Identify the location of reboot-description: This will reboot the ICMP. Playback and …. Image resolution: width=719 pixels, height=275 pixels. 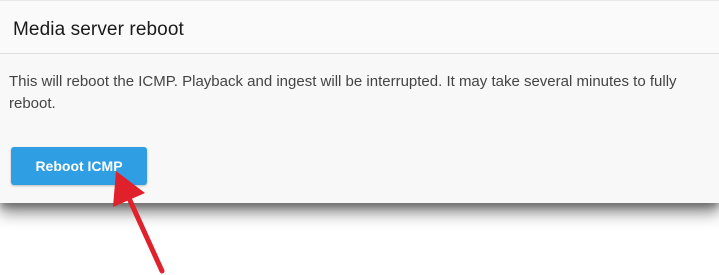
(343, 92).